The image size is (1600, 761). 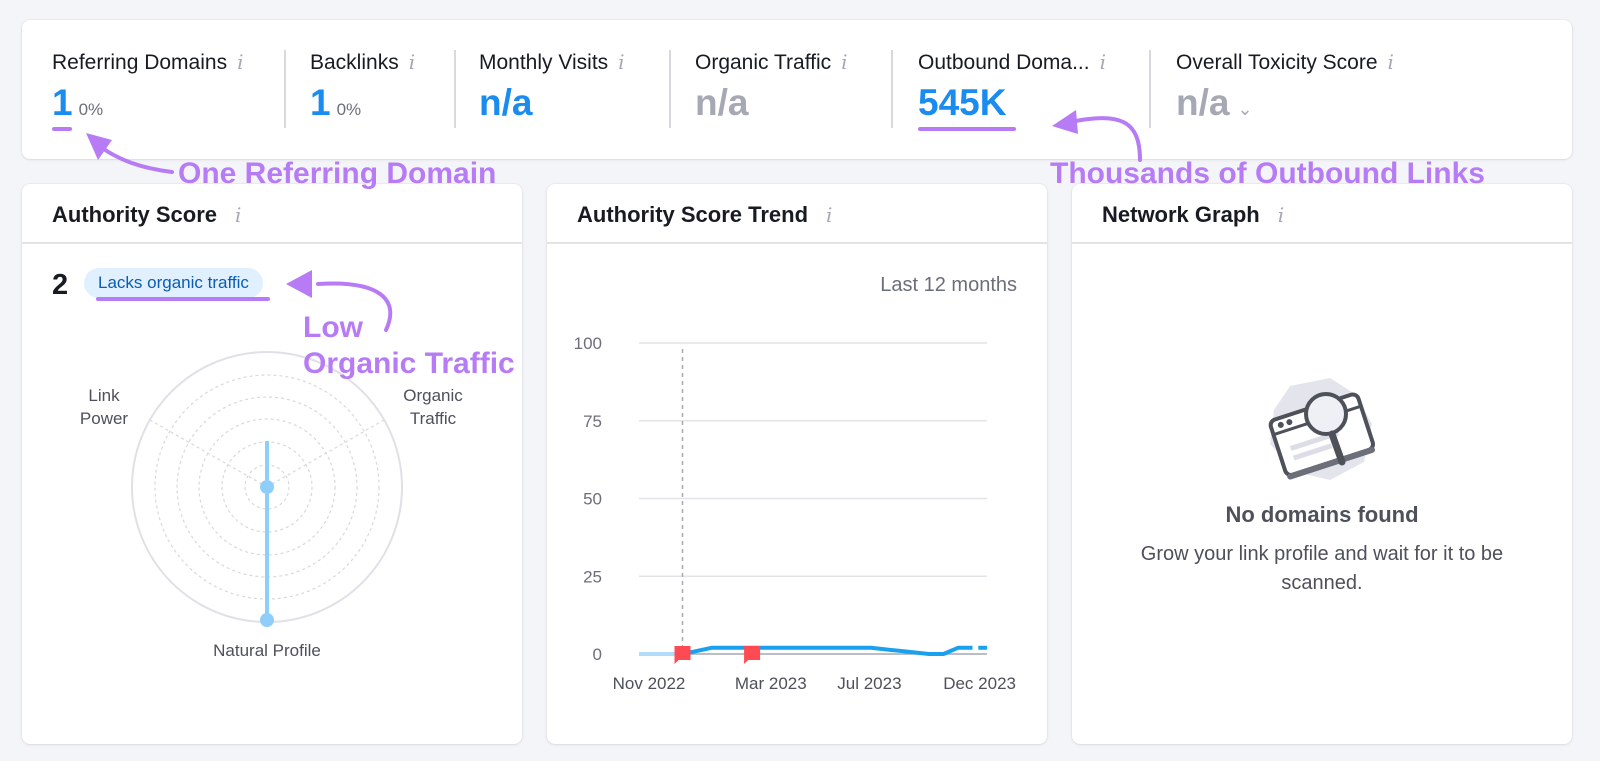 What do you see at coordinates (320, 102) in the screenshot?
I see `backlinks-value: 1` at bounding box center [320, 102].